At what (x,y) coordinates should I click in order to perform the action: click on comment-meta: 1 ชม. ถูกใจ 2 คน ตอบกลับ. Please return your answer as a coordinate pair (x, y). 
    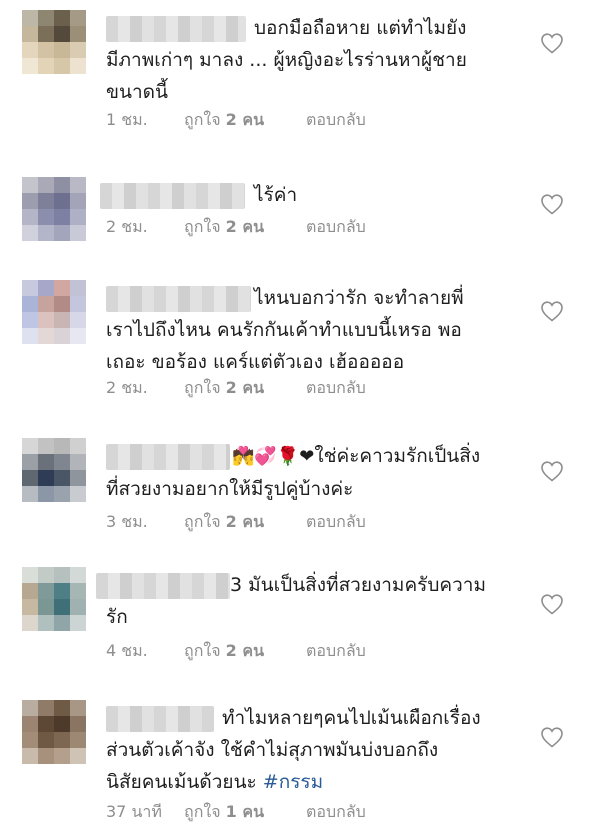
    Looking at the image, I should click on (236, 120).